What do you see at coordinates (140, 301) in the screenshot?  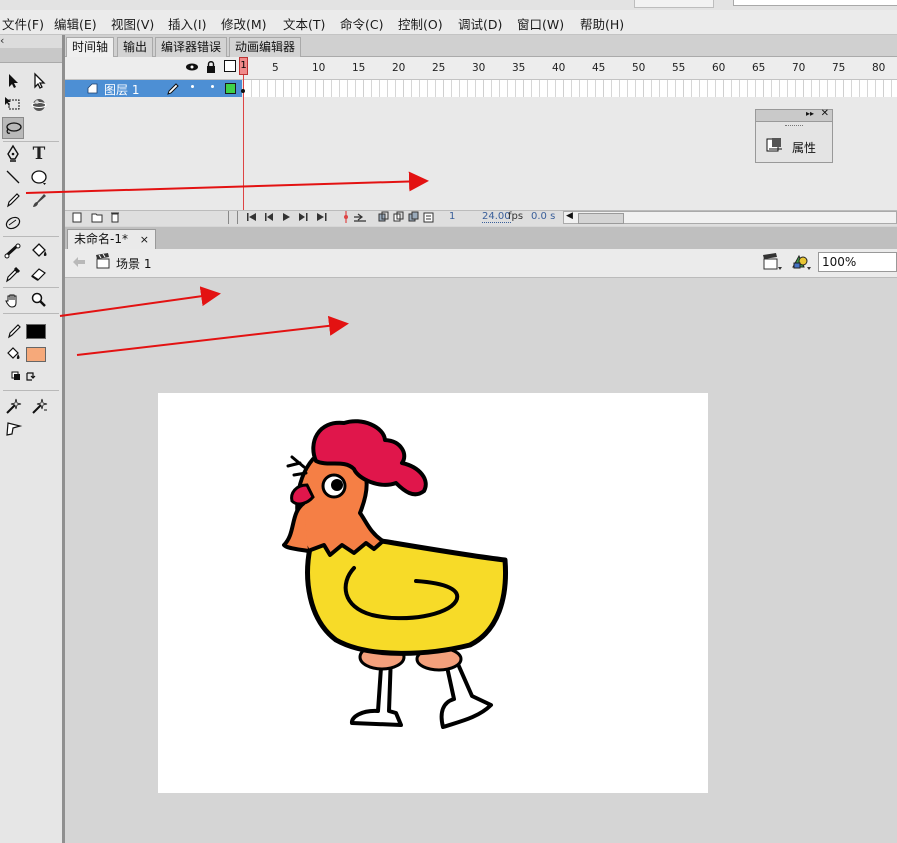 I see `arrow-to-stroke-color` at bounding box center [140, 301].